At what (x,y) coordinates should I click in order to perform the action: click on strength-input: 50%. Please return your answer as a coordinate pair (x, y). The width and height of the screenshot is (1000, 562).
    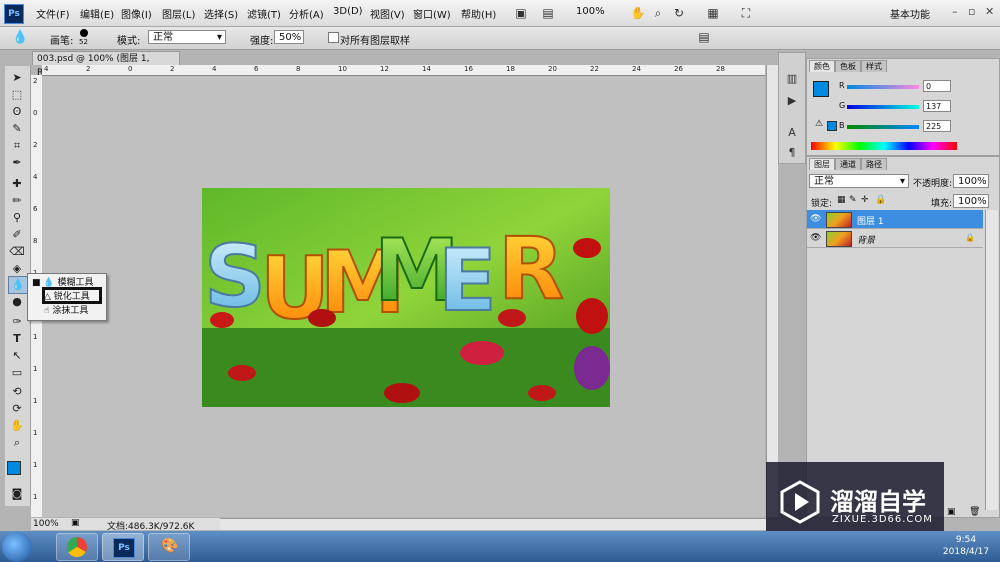
    Looking at the image, I should click on (289, 37).